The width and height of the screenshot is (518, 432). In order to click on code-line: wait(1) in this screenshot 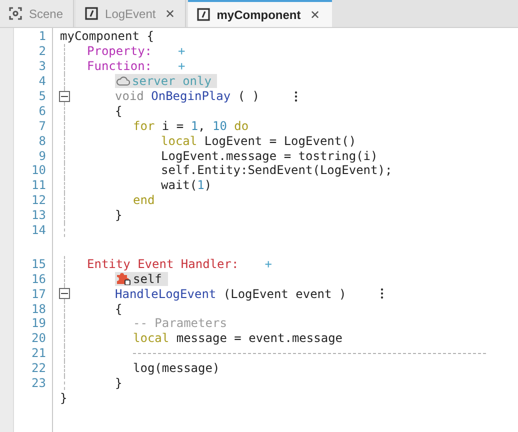, I will do `click(186, 185)`.